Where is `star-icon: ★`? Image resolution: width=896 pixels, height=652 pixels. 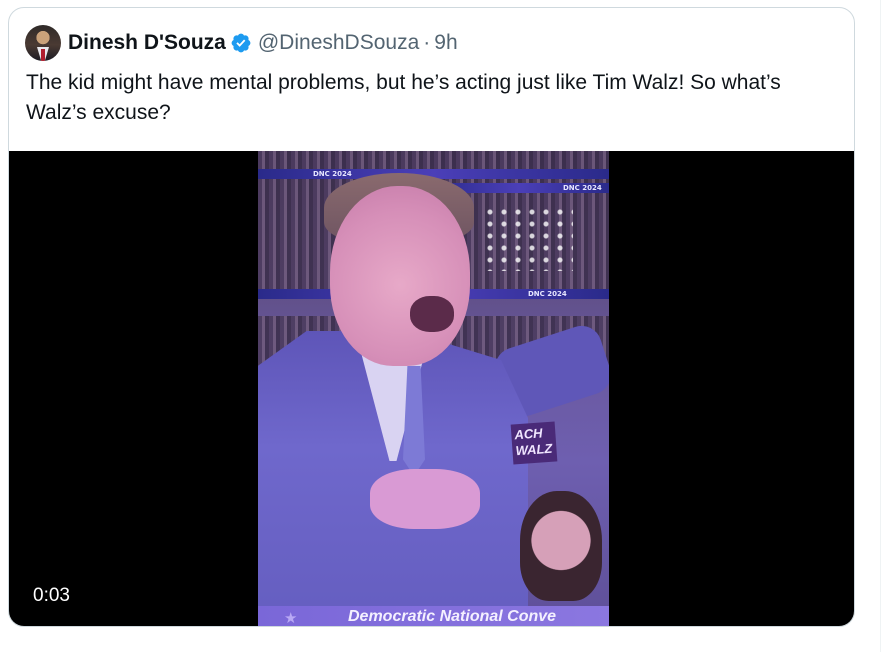
star-icon: ★ is located at coordinates (291, 618).